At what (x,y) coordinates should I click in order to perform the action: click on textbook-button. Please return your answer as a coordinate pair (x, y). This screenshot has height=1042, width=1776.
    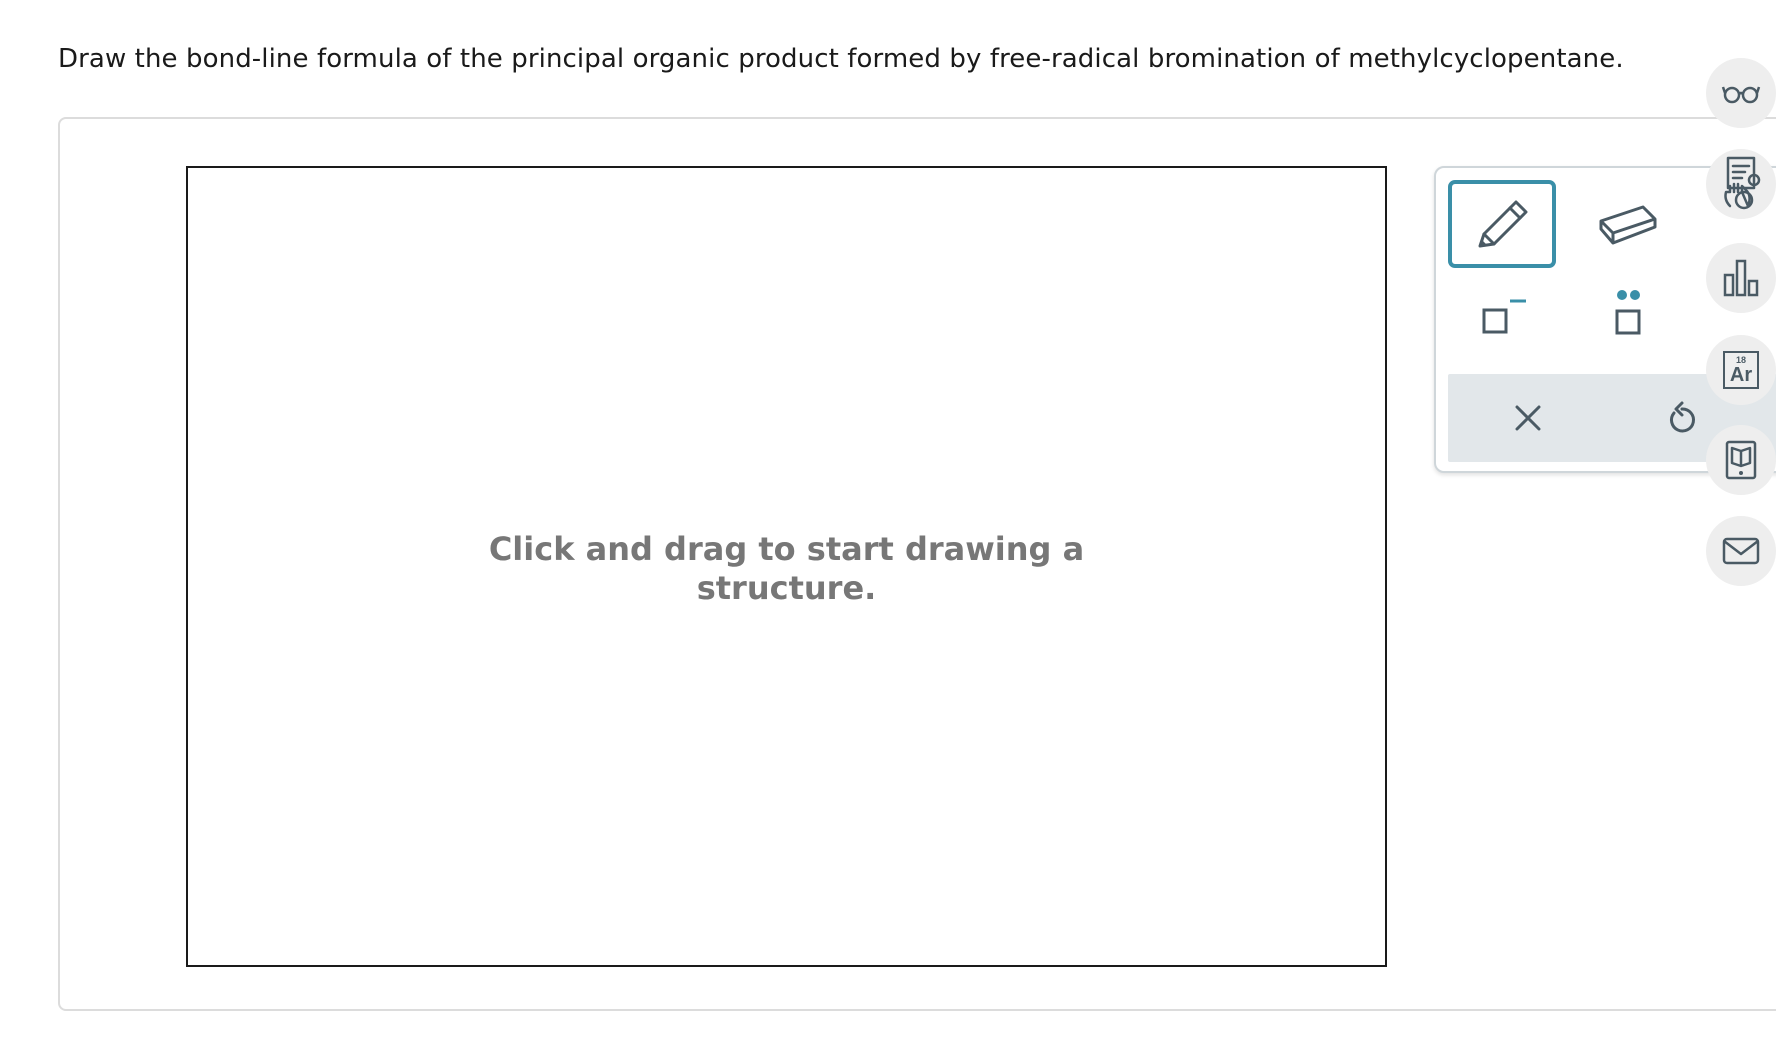
    Looking at the image, I should click on (1741, 460).